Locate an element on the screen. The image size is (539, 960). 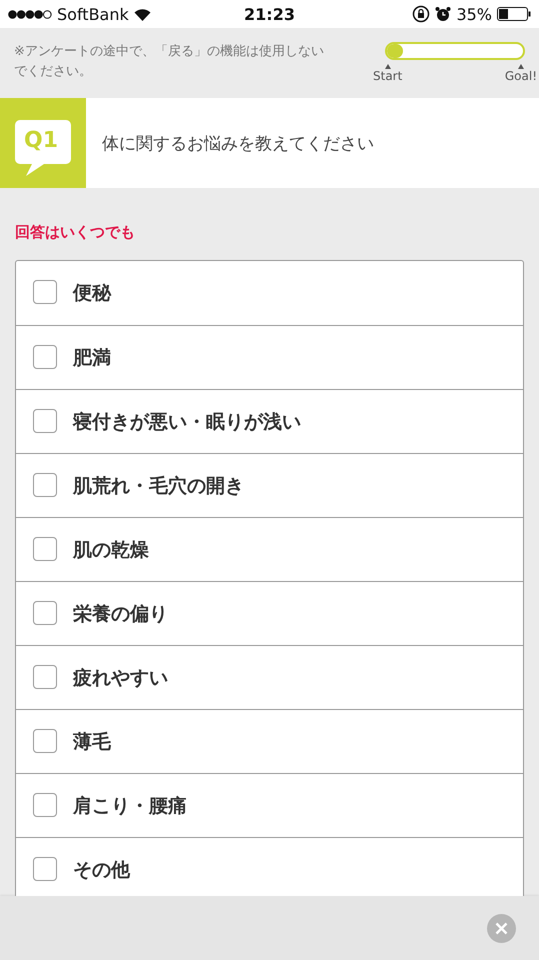
option-label: その他 is located at coordinates (101, 870).